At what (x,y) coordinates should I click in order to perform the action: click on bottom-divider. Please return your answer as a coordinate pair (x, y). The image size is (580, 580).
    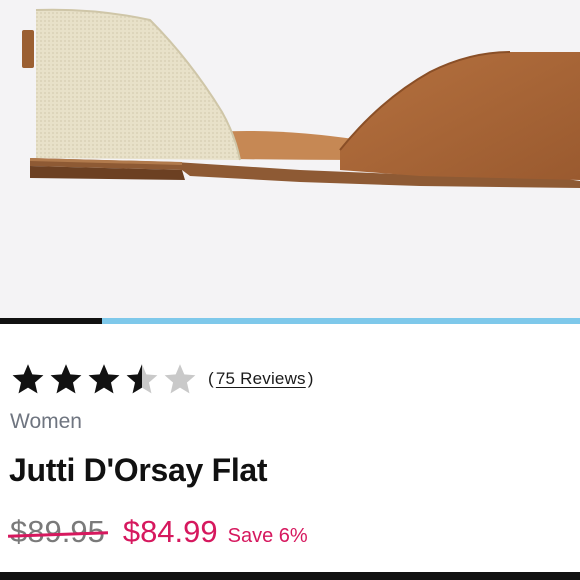
    Looking at the image, I should click on (290, 576).